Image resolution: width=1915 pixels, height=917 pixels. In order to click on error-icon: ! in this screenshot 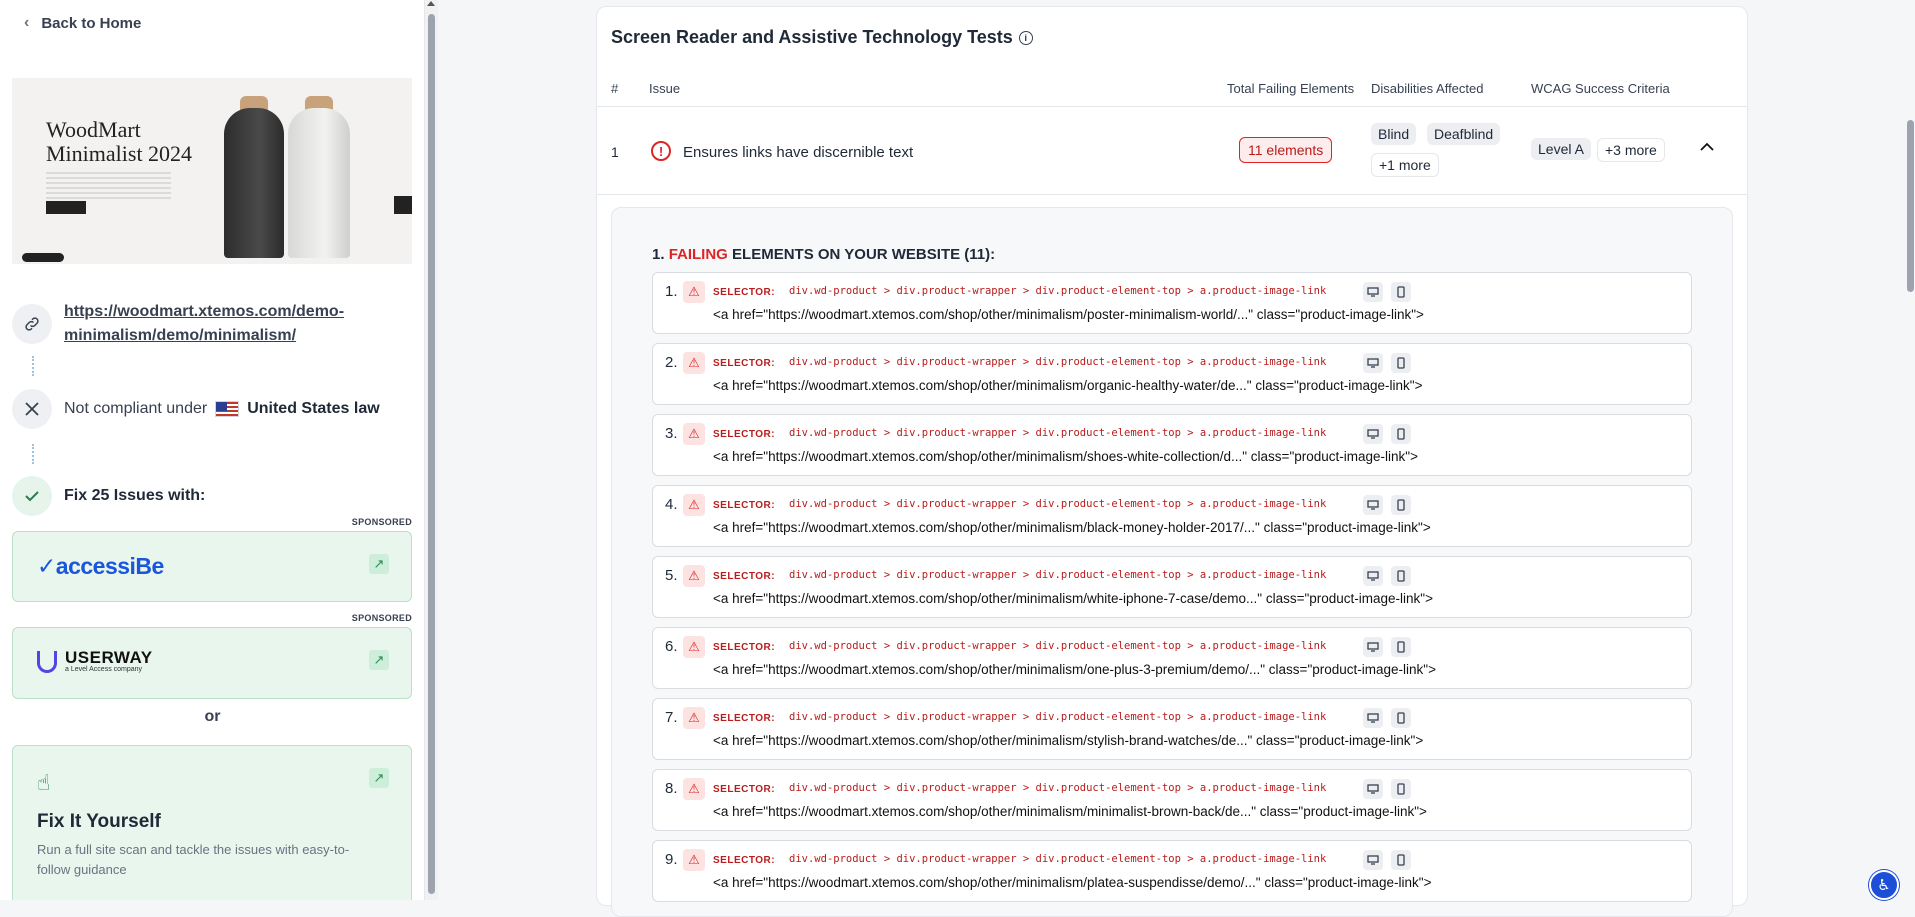, I will do `click(661, 151)`.